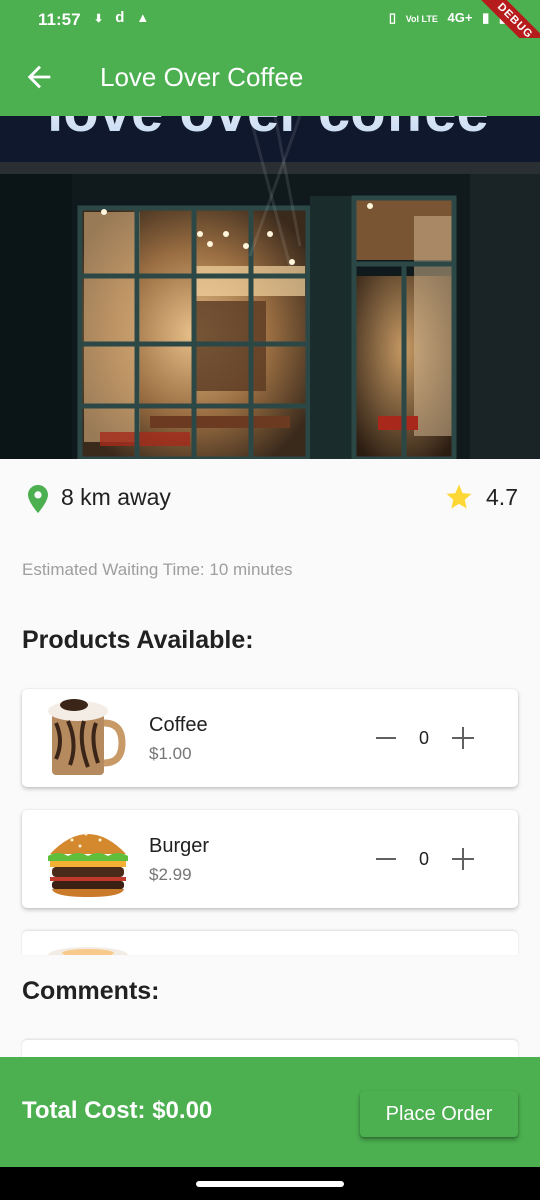 The image size is (540, 1200). Describe the element at coordinates (138, 640) in the screenshot. I see `products-heading: Products Available:` at that location.